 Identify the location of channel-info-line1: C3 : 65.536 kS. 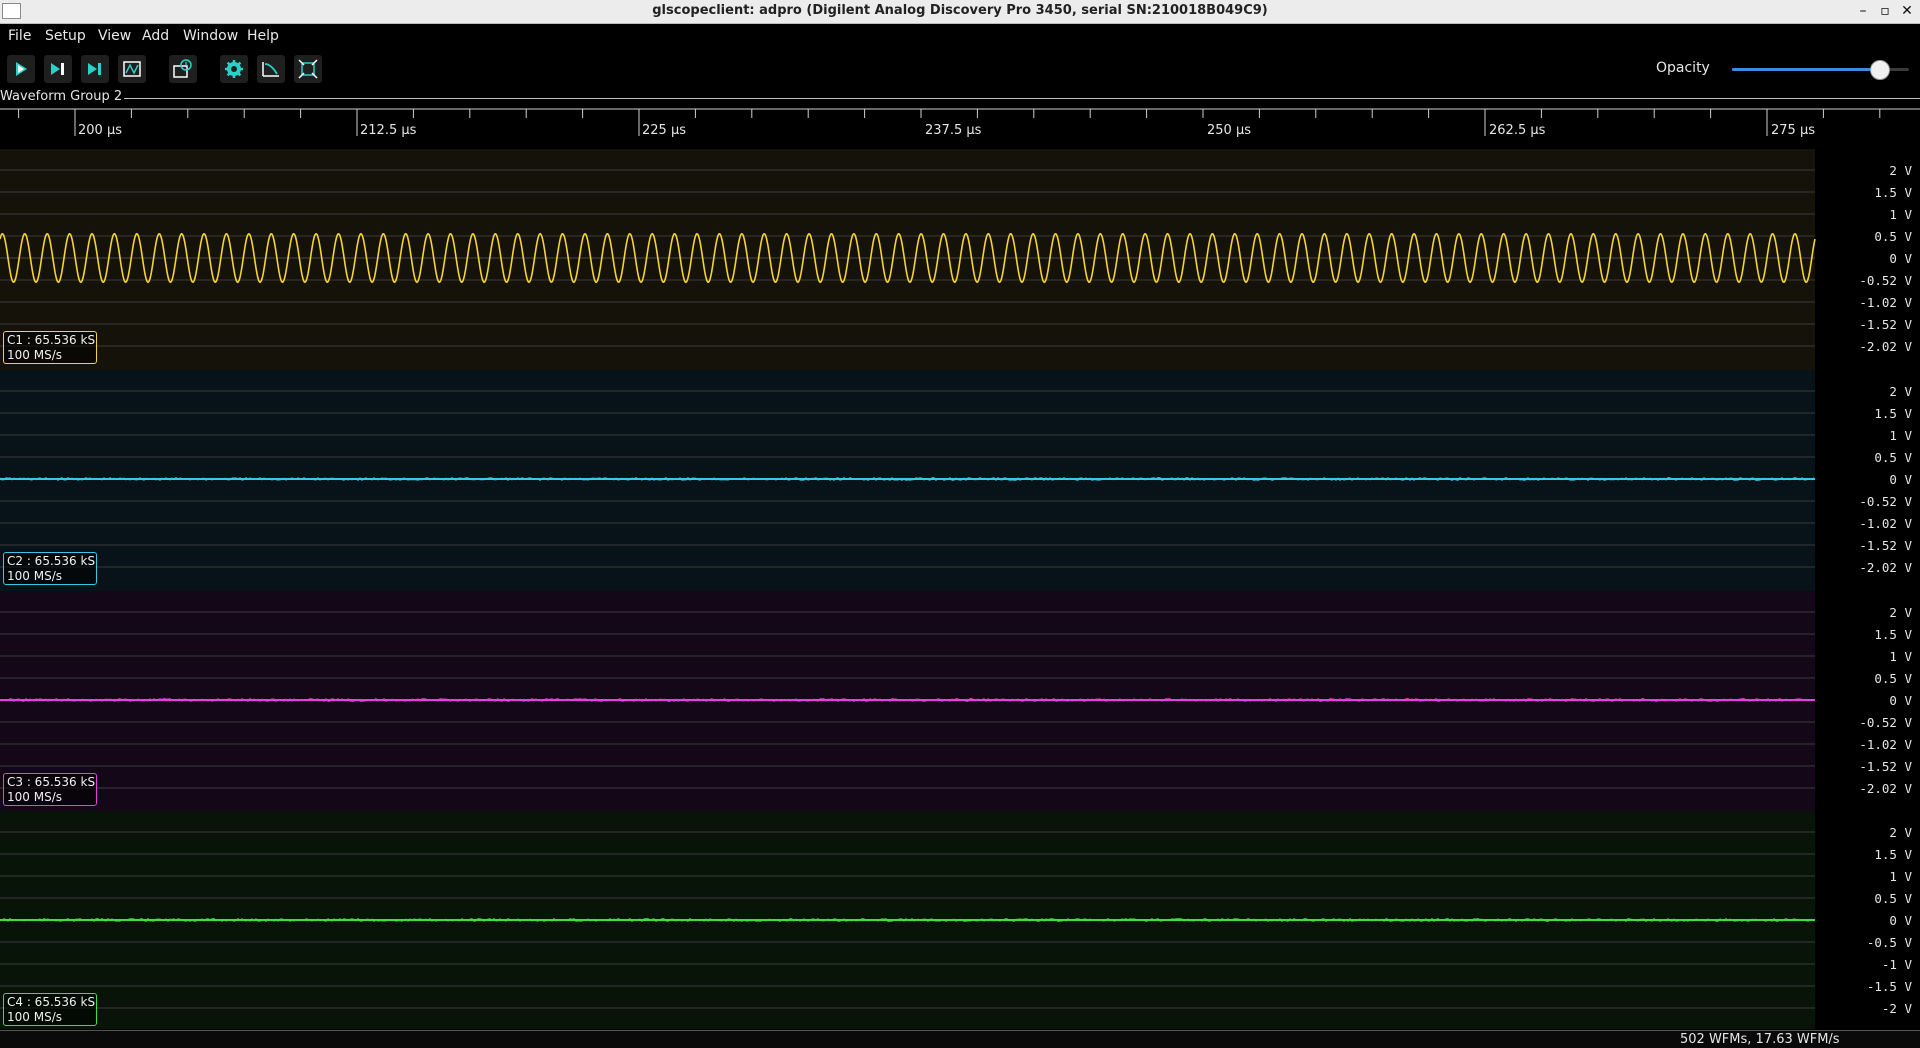
(51, 782).